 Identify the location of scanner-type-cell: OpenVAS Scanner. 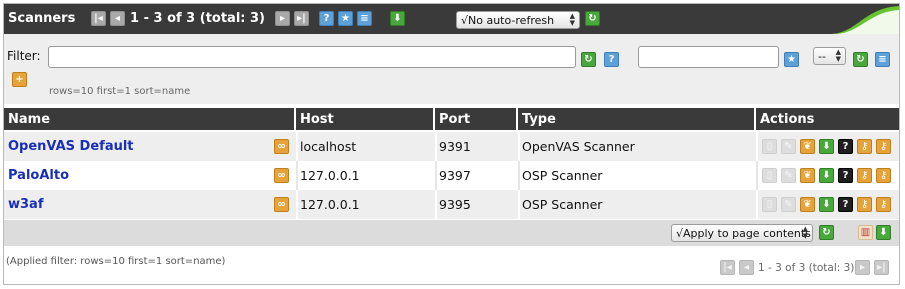
(578, 146).